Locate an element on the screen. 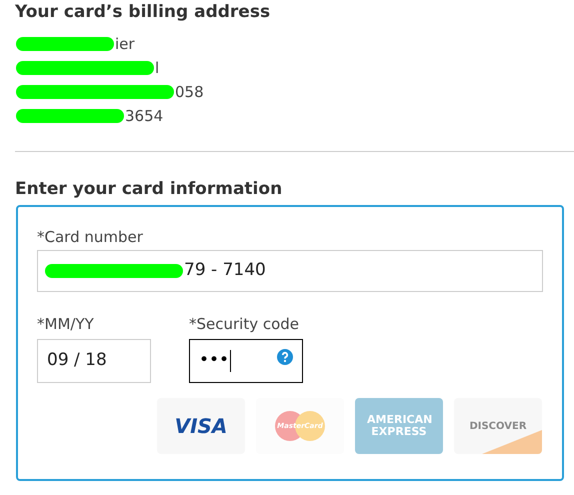 This screenshot has width=574, height=495. masked-code: ••• is located at coordinates (214, 360).